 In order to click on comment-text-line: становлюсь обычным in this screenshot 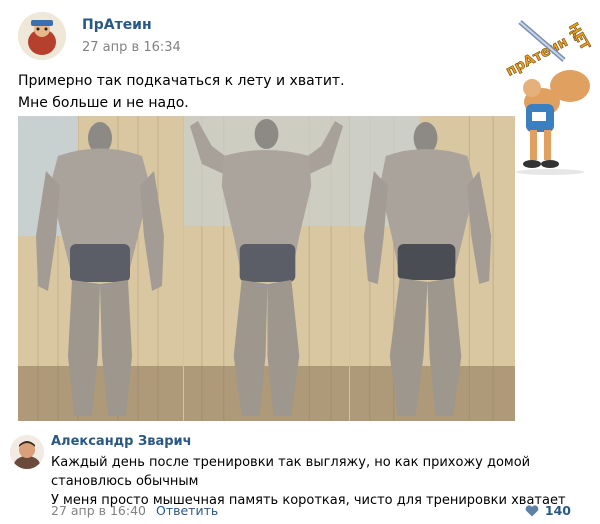, I will do `click(125, 481)`.